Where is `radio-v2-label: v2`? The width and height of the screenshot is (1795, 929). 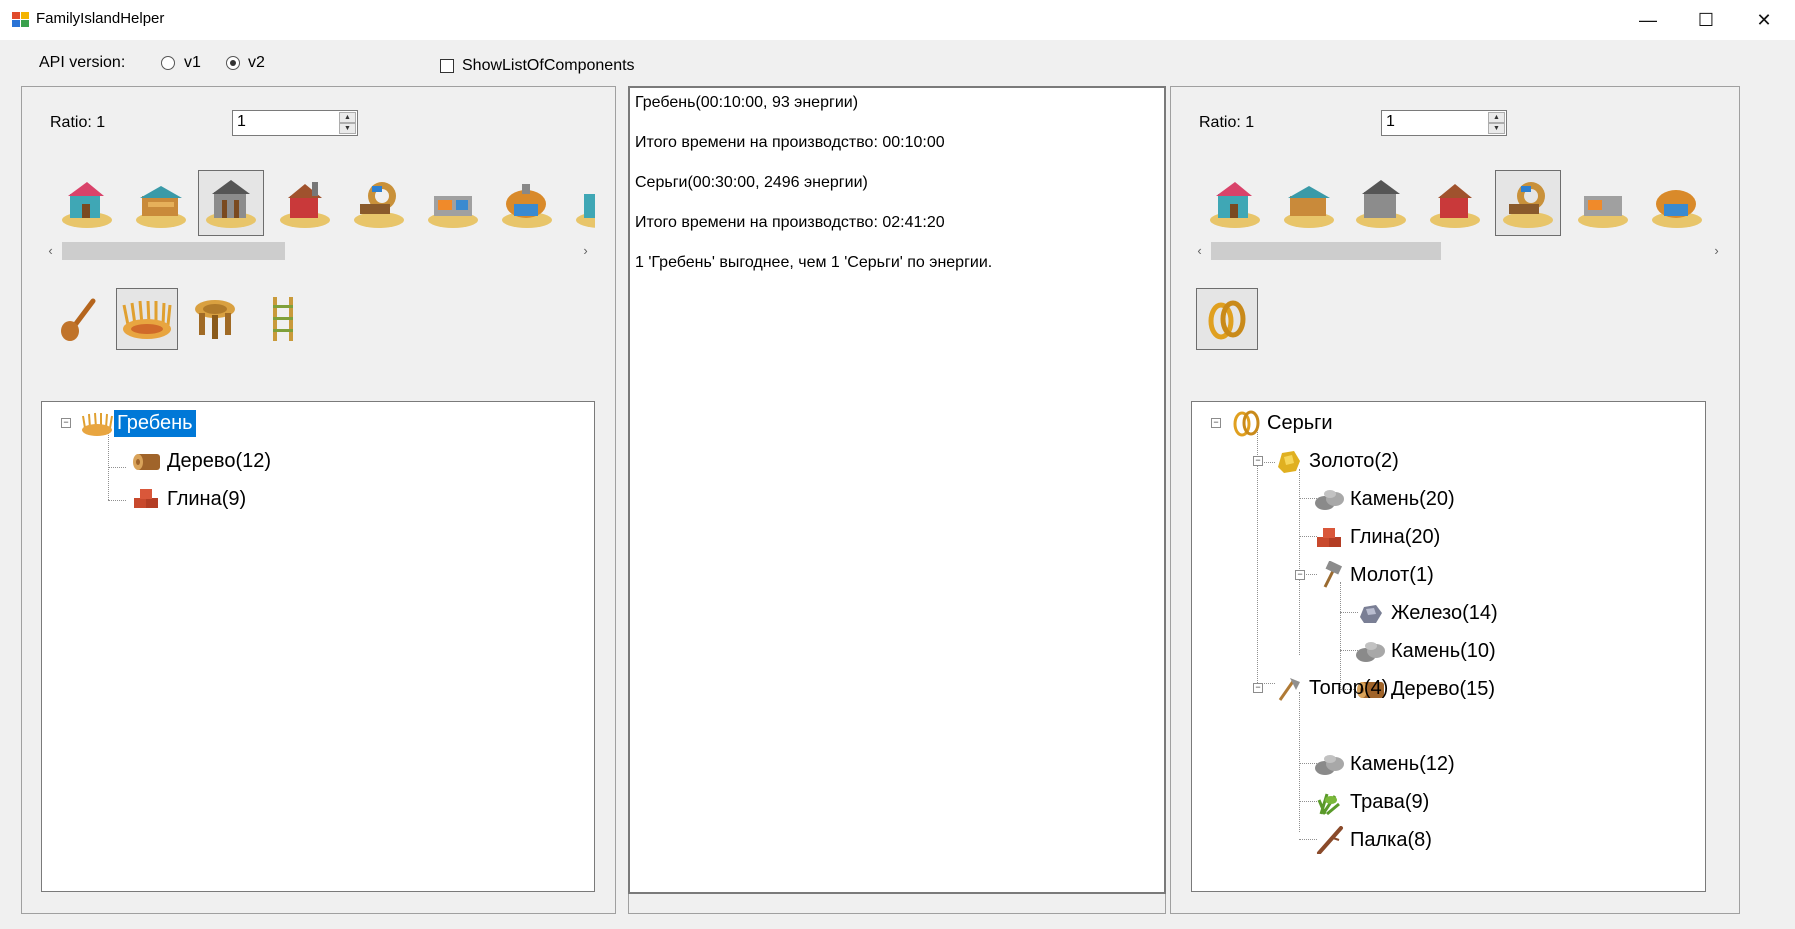
radio-v2-label: v2 is located at coordinates (256, 63).